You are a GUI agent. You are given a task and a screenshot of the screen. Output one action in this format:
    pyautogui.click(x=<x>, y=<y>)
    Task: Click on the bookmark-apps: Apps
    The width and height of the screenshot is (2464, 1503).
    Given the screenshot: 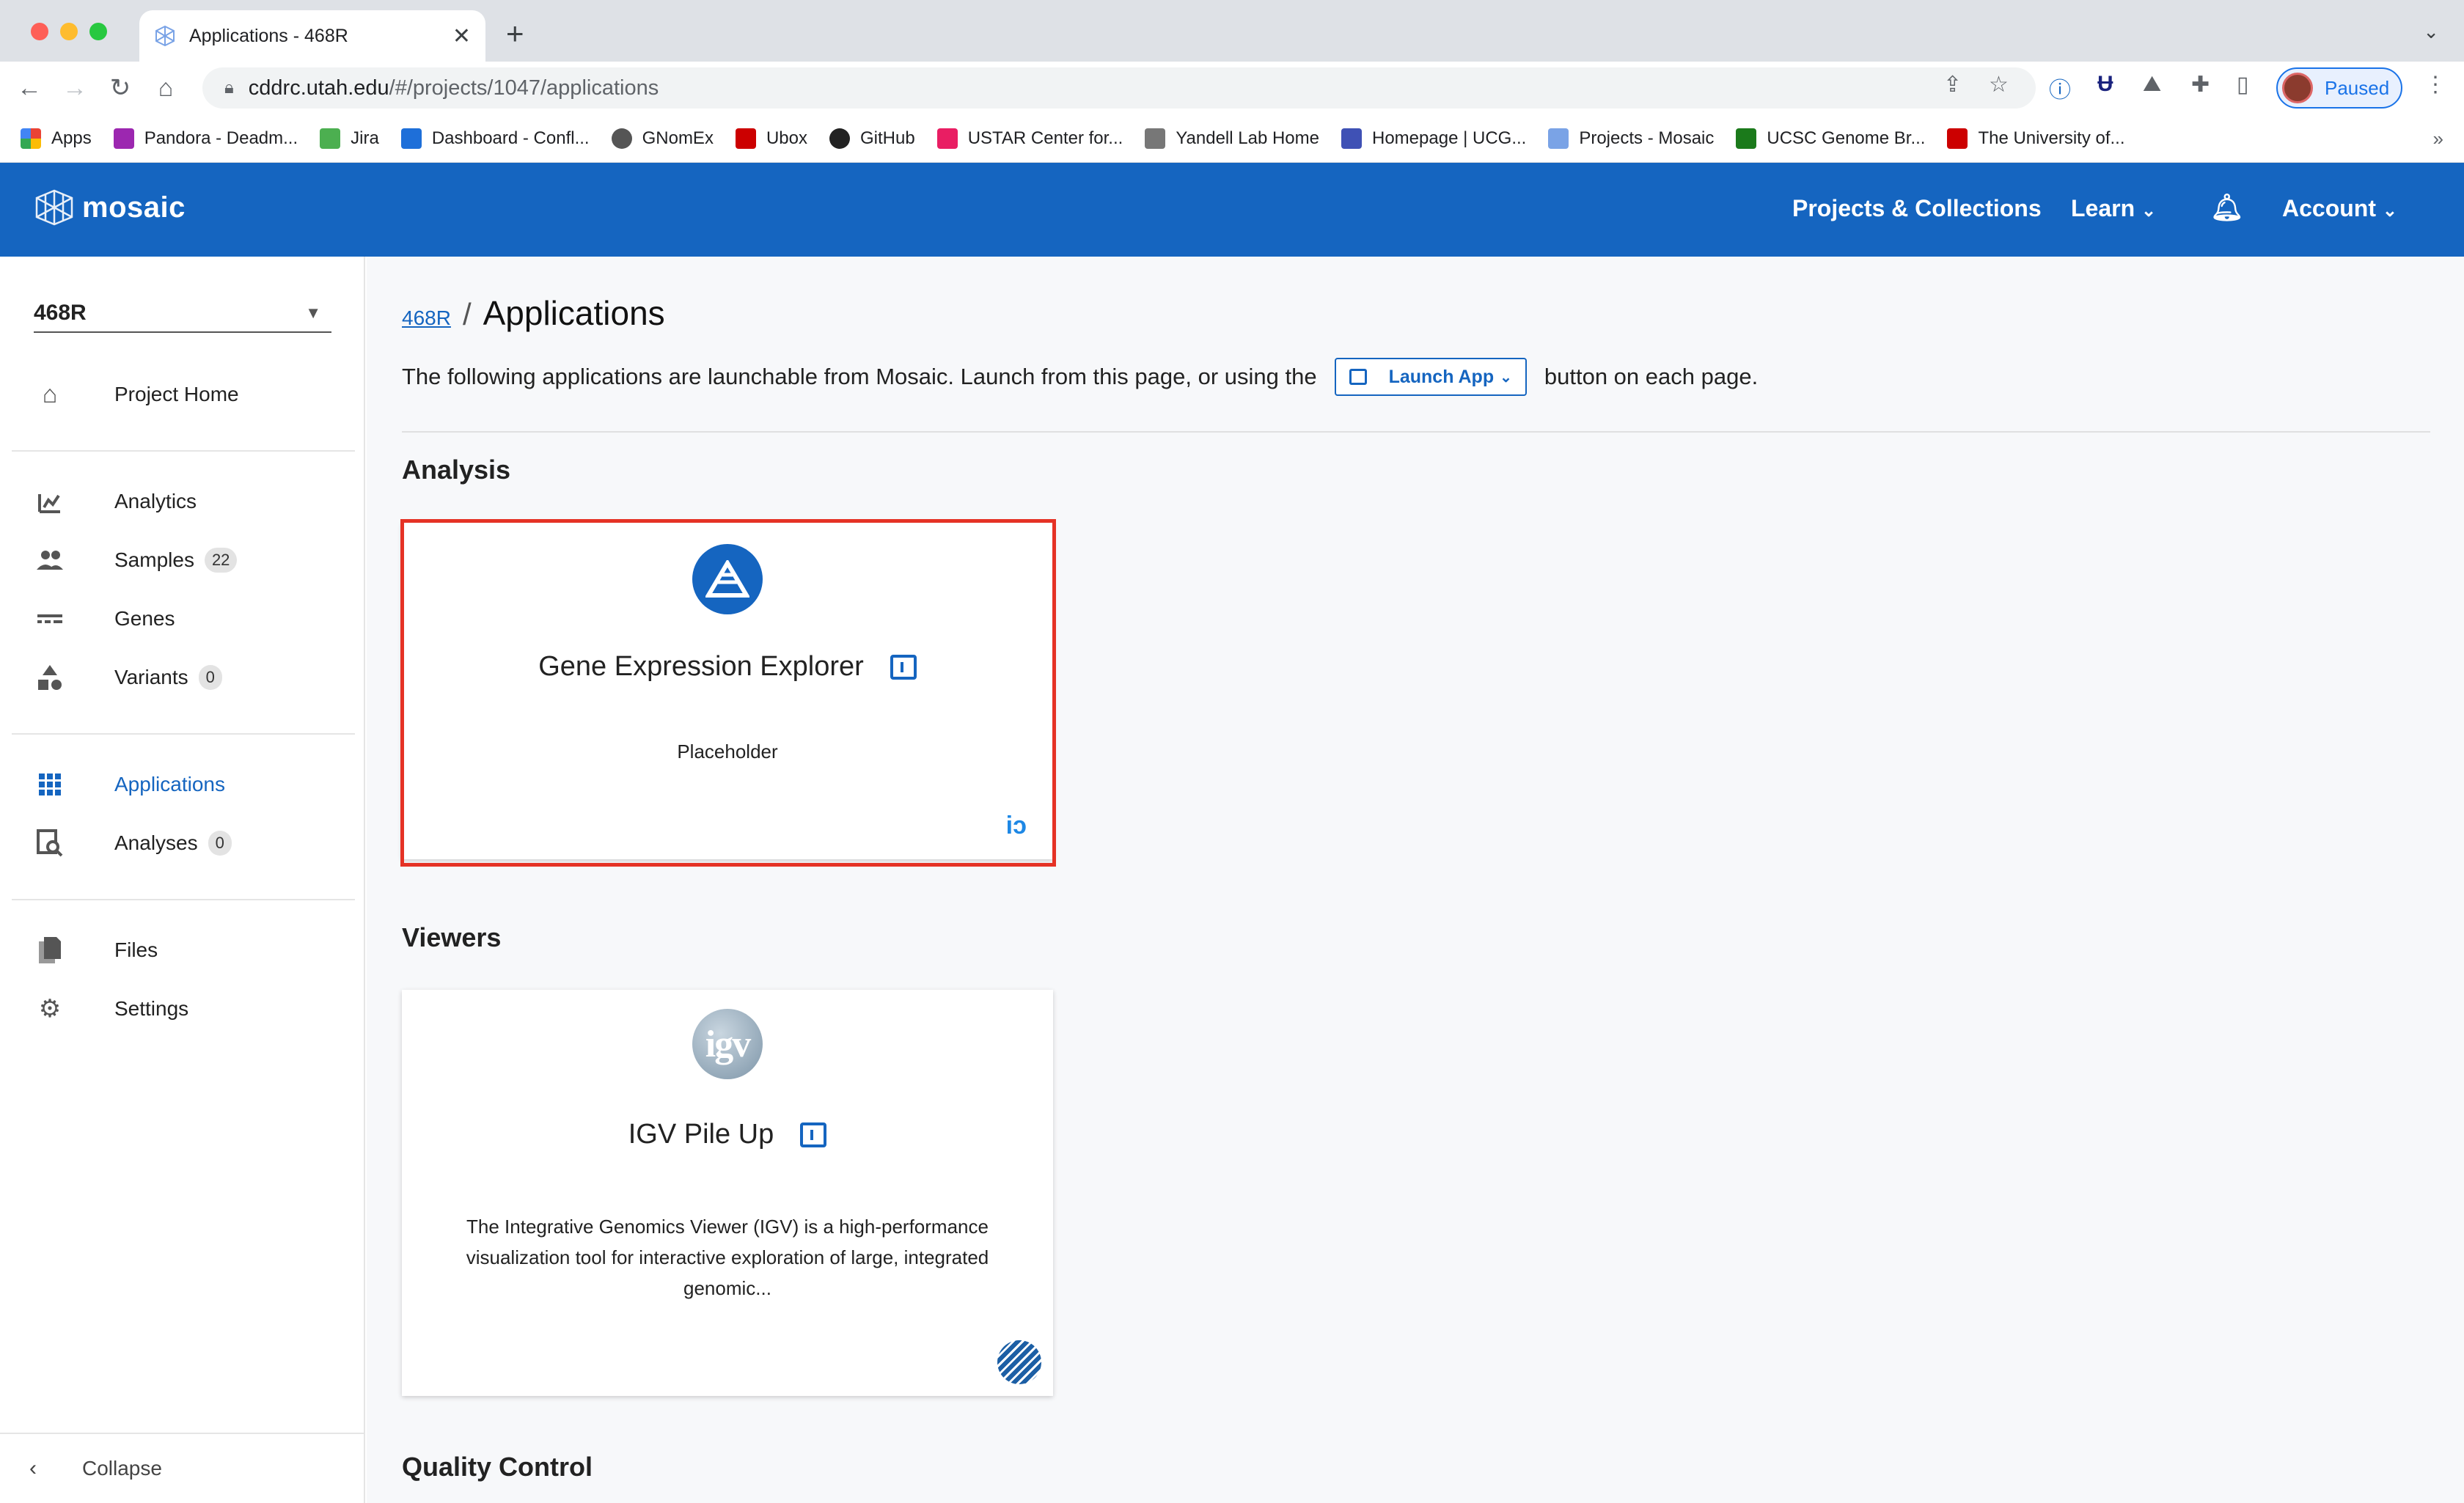 What is the action you would take?
    pyautogui.click(x=56, y=138)
    